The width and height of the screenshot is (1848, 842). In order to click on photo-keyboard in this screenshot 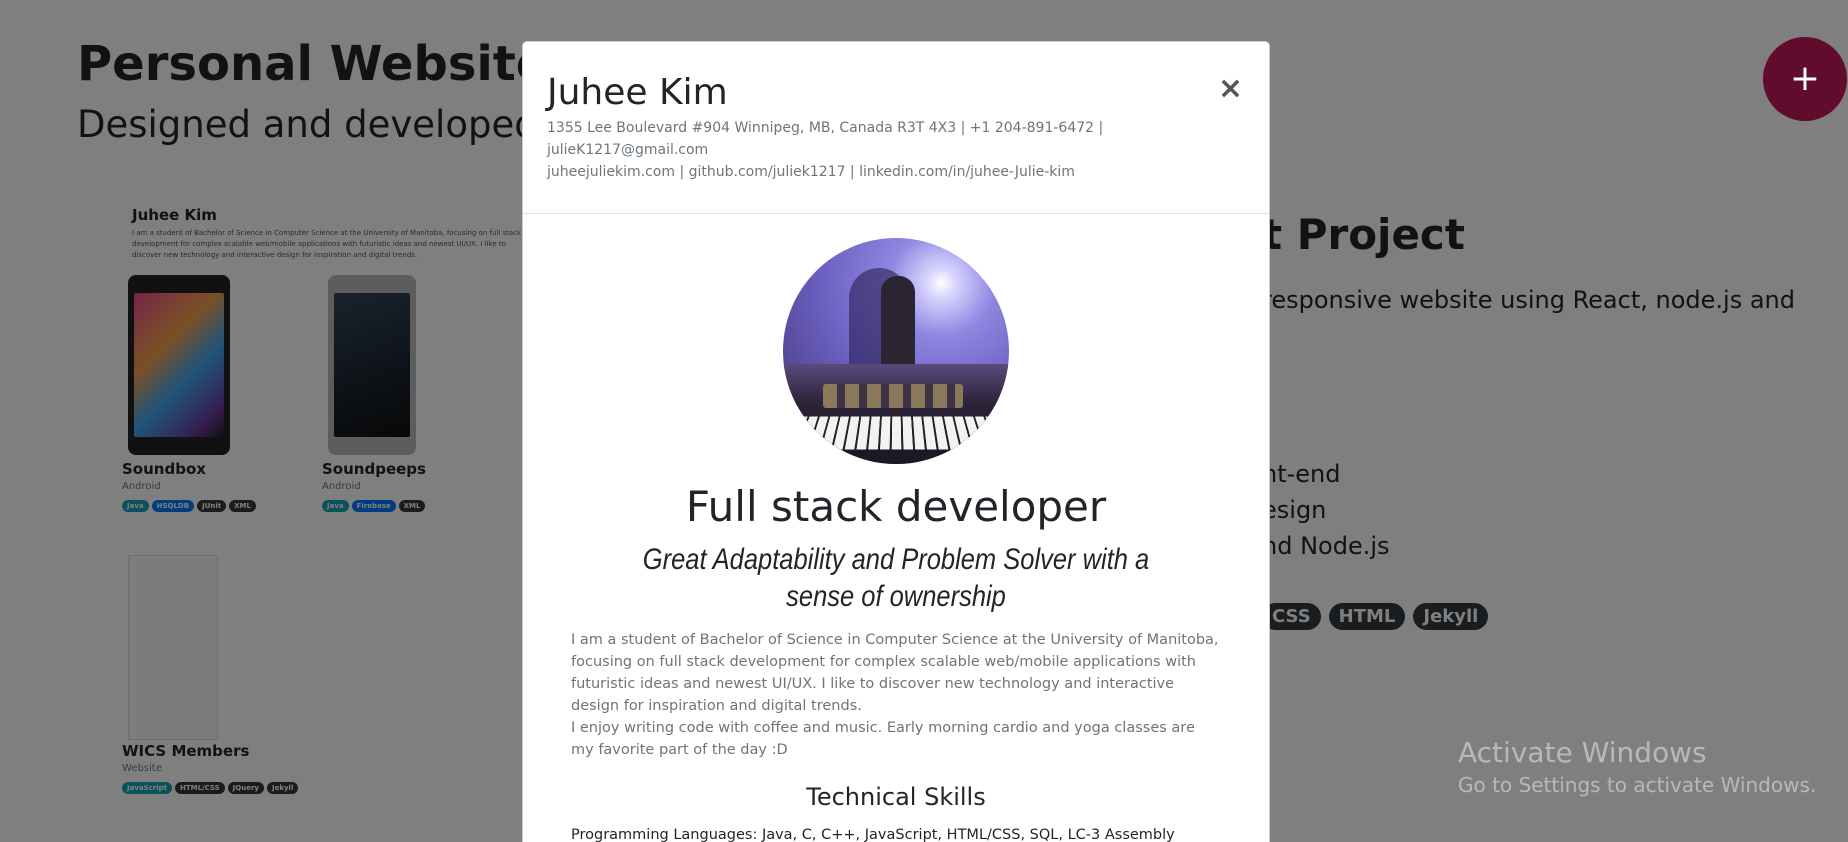, I will do `click(896, 433)`.